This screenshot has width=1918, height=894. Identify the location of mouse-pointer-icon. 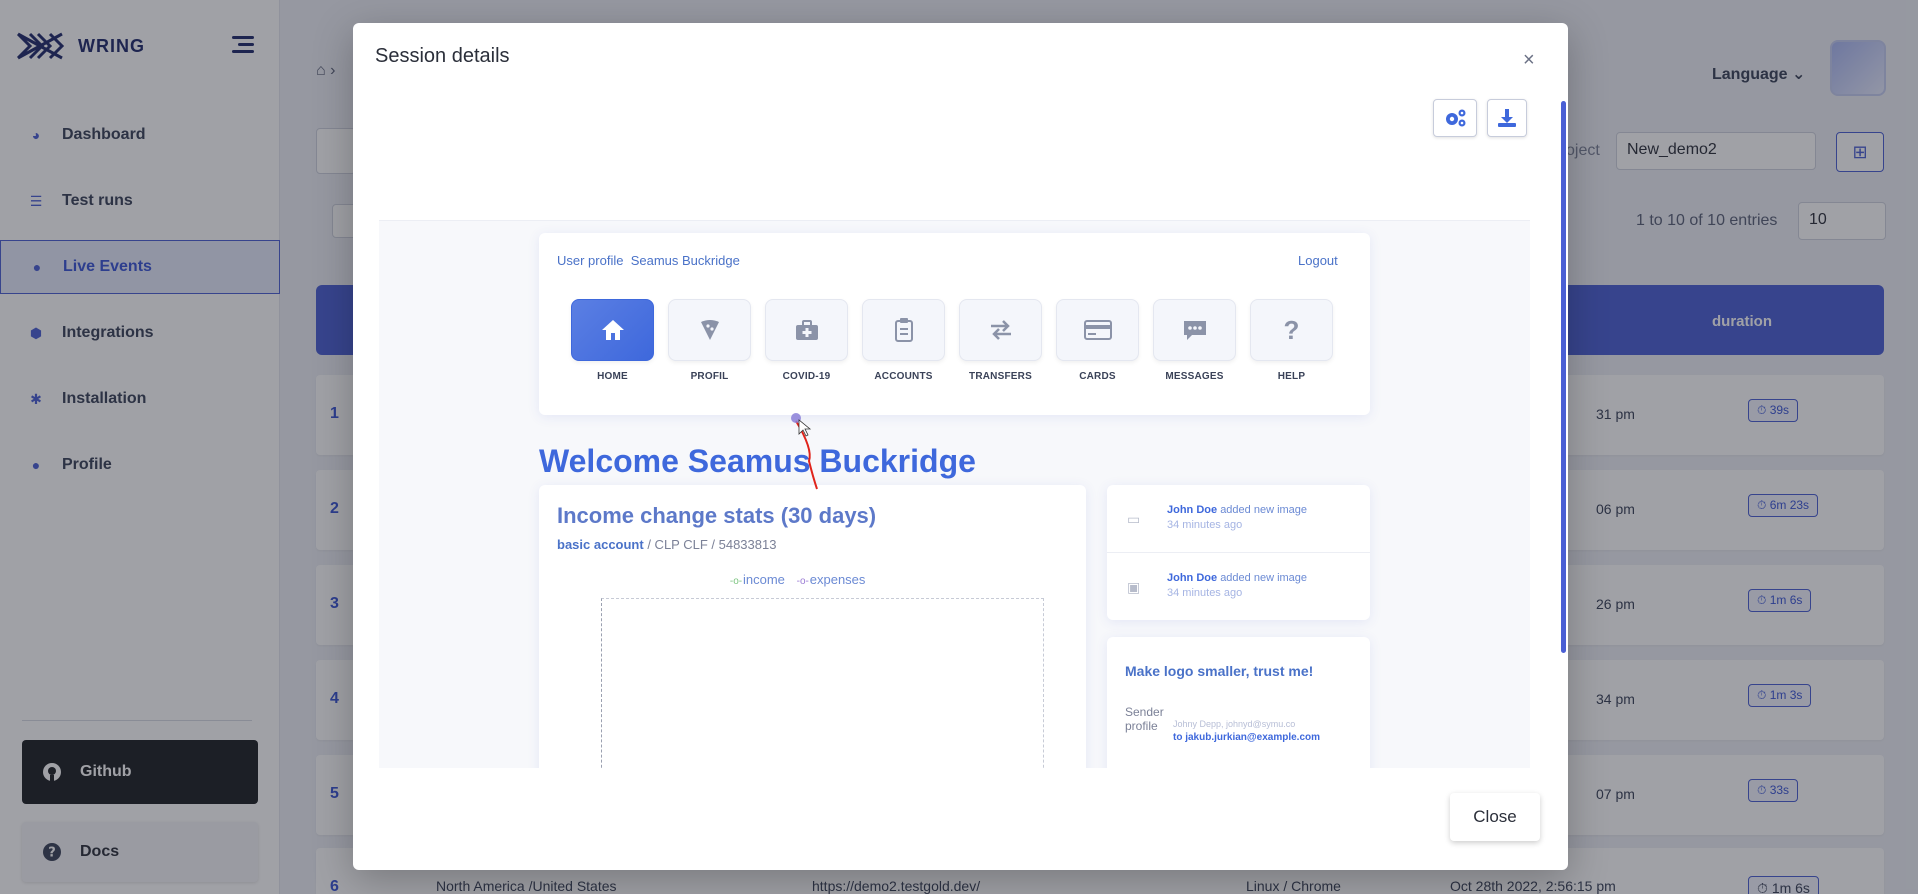
(805, 428).